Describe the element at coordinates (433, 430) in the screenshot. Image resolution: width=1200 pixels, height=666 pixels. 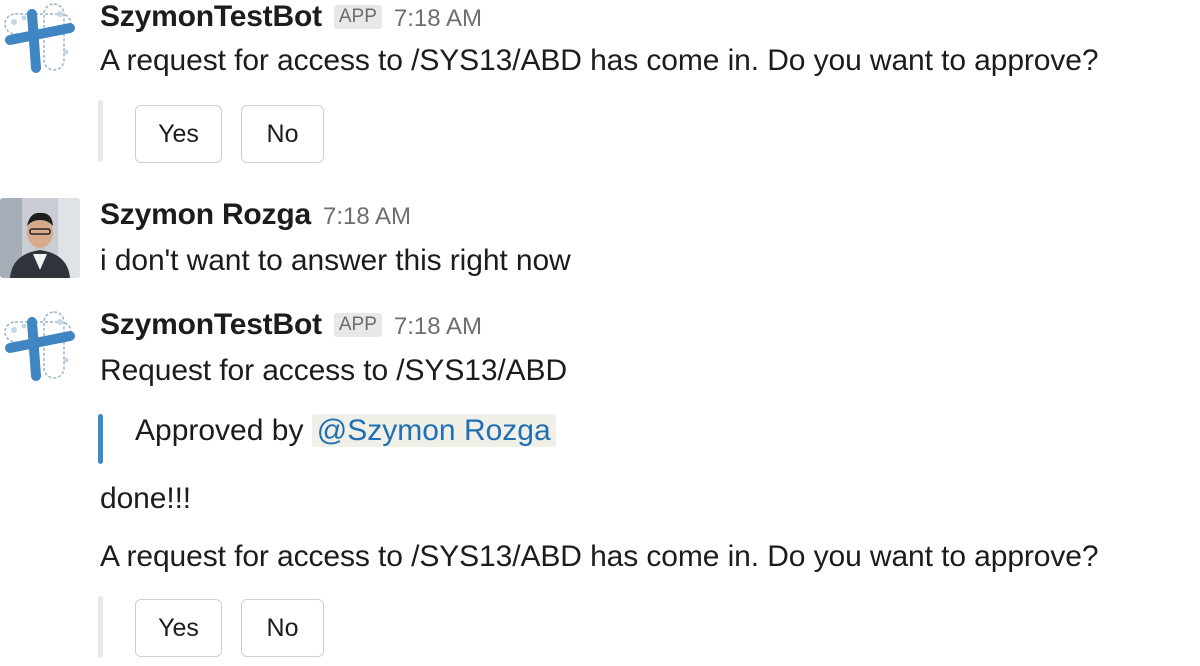
I see `user-mention: @Szymon Rozga` at that location.